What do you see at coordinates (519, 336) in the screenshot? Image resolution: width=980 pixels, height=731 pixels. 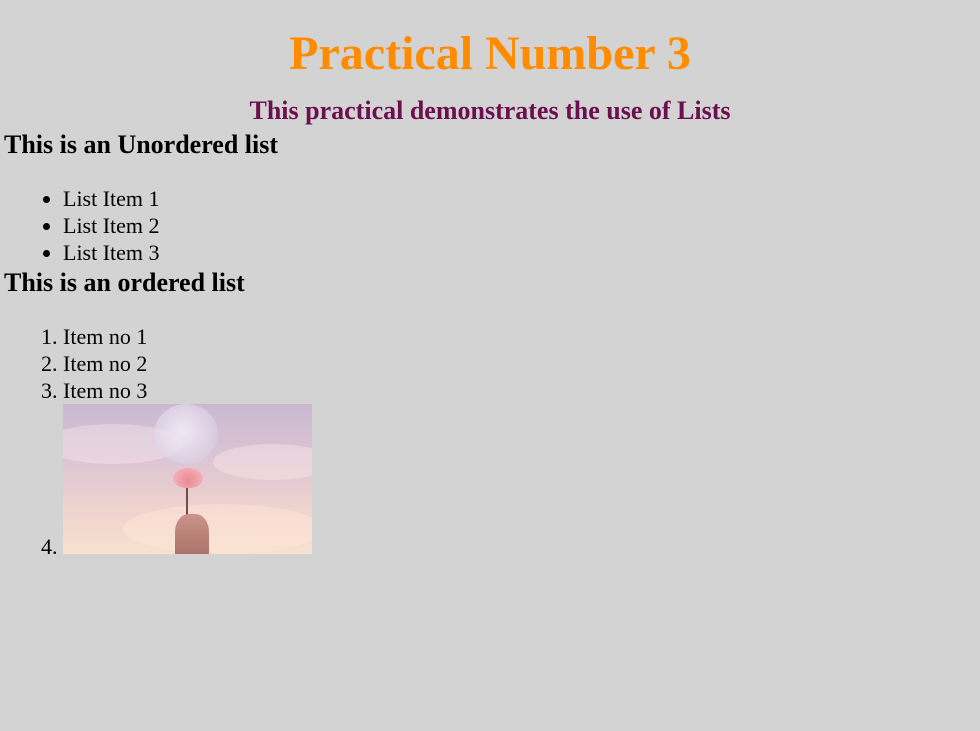 I see `ordered-list-item: Item no 1` at bounding box center [519, 336].